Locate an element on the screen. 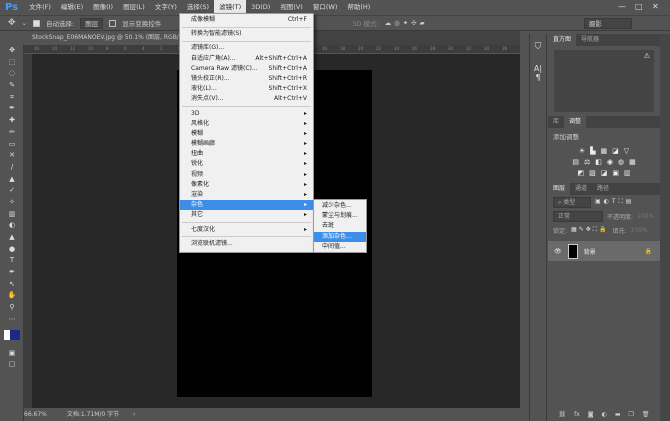 The image size is (670, 421). fill-value: 100% is located at coordinates (638, 230).